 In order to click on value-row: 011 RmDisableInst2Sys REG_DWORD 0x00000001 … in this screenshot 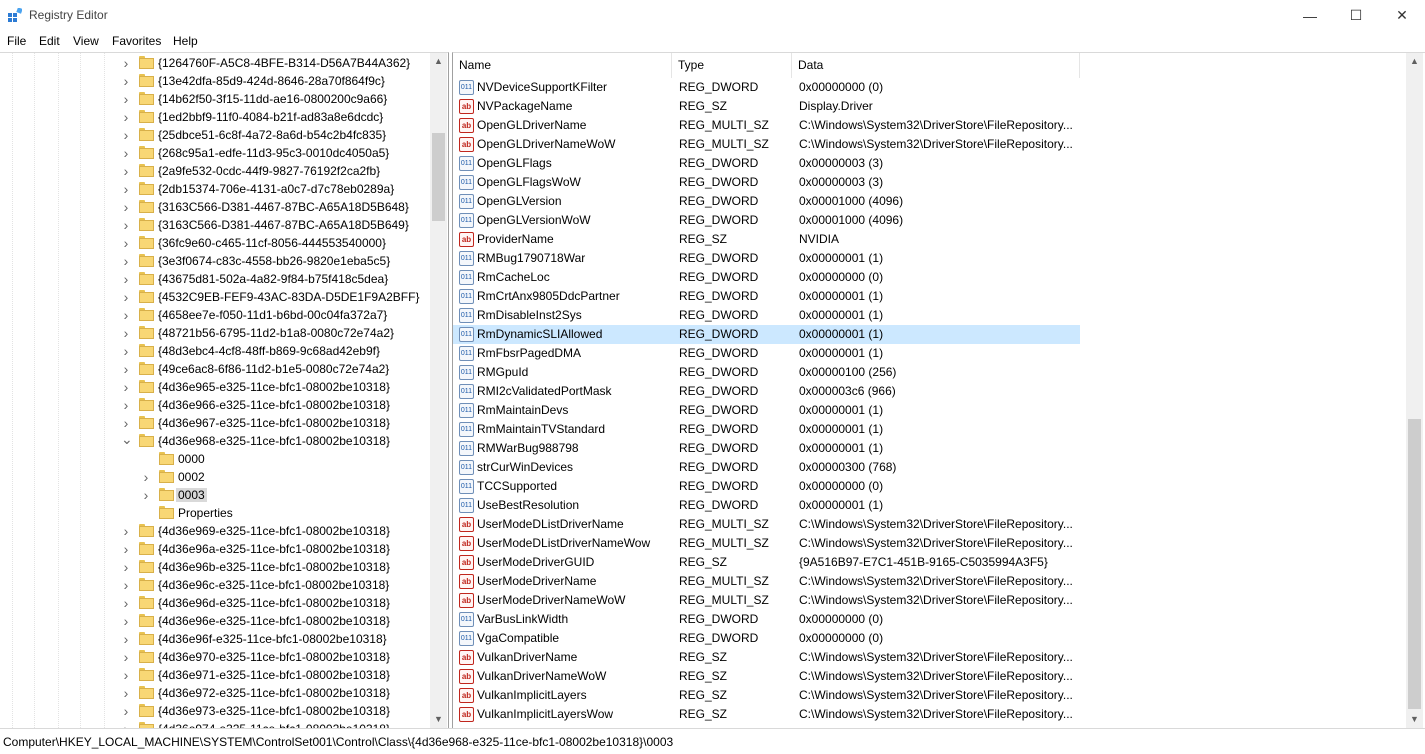, I will do `click(766, 315)`.